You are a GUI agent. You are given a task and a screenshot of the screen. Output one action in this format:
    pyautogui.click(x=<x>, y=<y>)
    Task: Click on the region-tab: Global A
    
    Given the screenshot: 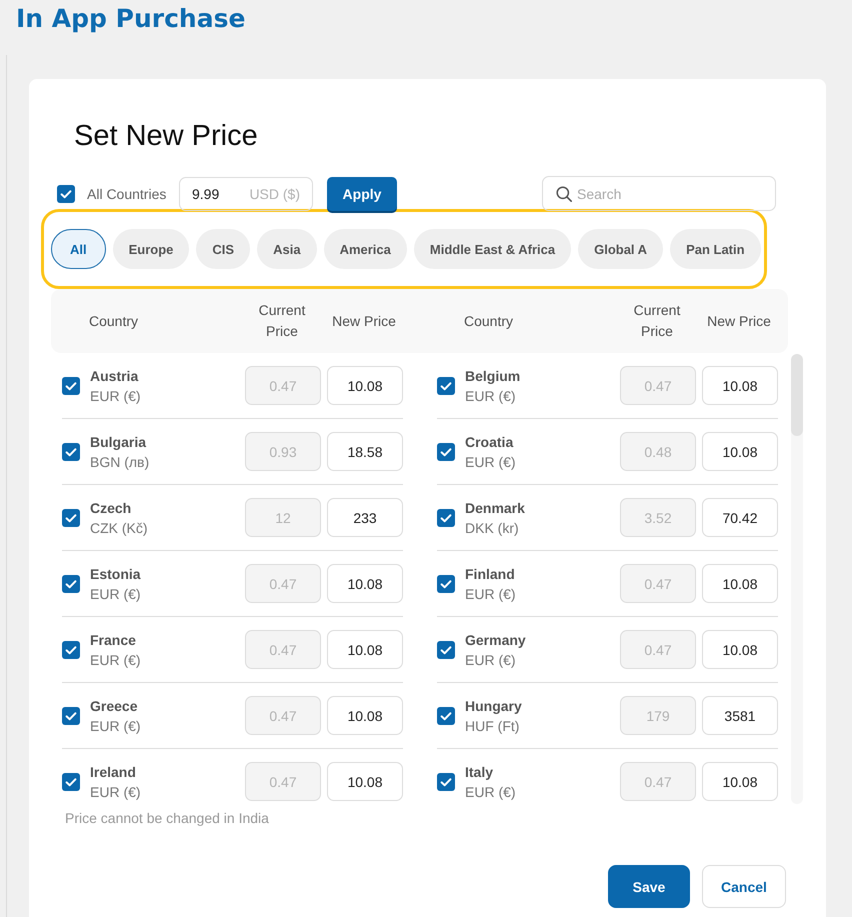 What is the action you would take?
    pyautogui.click(x=621, y=249)
    